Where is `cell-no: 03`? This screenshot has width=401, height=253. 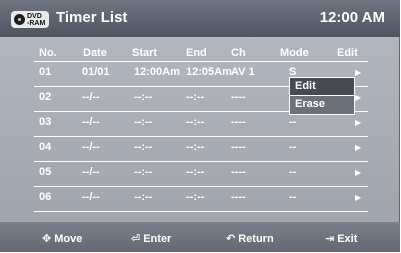
cell-no: 03 is located at coordinates (45, 122).